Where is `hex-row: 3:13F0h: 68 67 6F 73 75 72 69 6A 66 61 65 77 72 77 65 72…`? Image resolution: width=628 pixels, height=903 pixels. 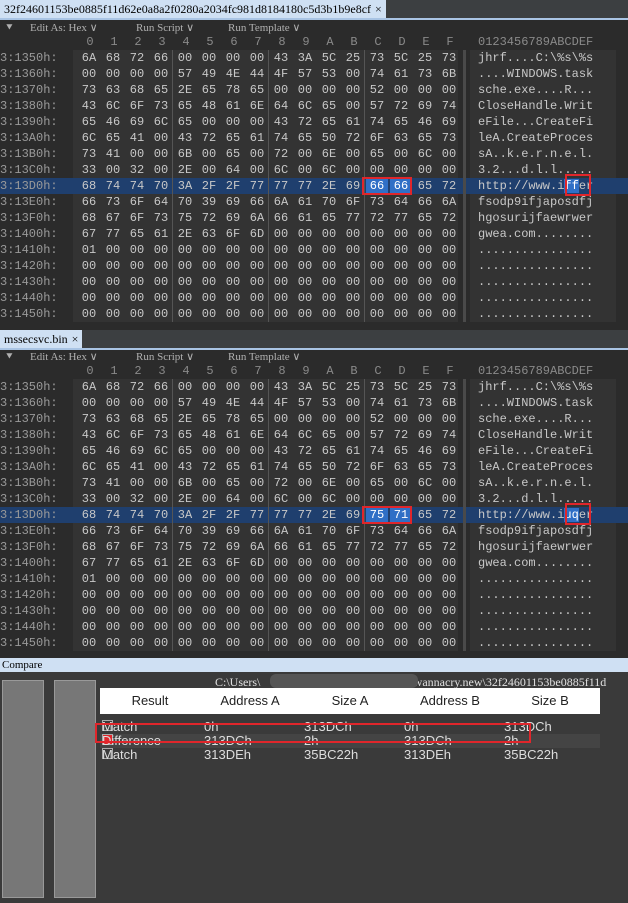 hex-row: 3:13F0h: 68 67 6F 73 75 72 69 6A 66 61 65 77 72 77 65 72… is located at coordinates (314, 547).